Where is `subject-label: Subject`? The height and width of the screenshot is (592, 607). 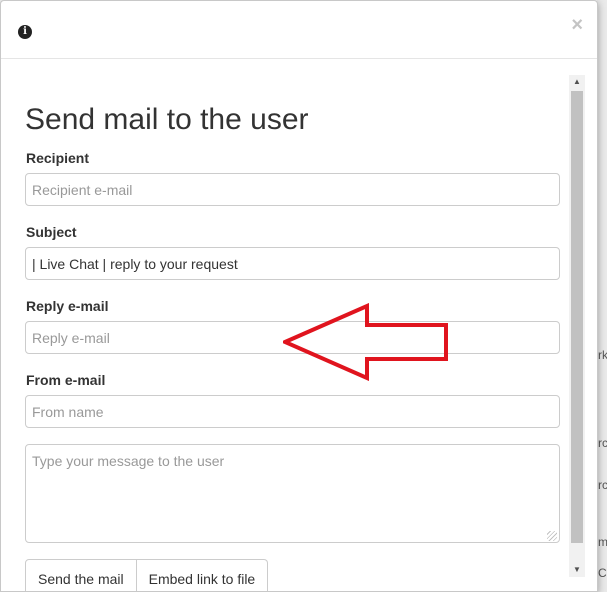 subject-label: Subject is located at coordinates (51, 232).